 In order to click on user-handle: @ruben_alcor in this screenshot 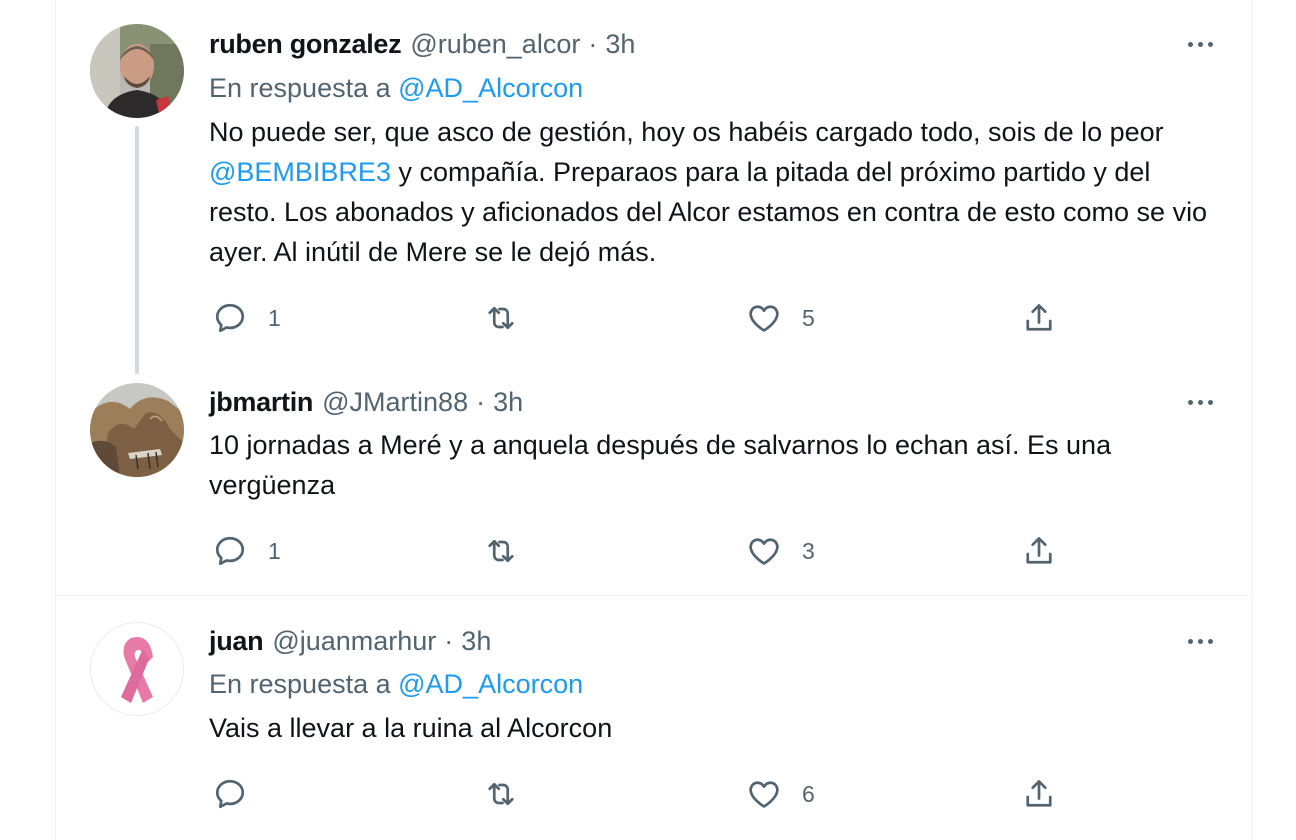, I will do `click(495, 44)`.